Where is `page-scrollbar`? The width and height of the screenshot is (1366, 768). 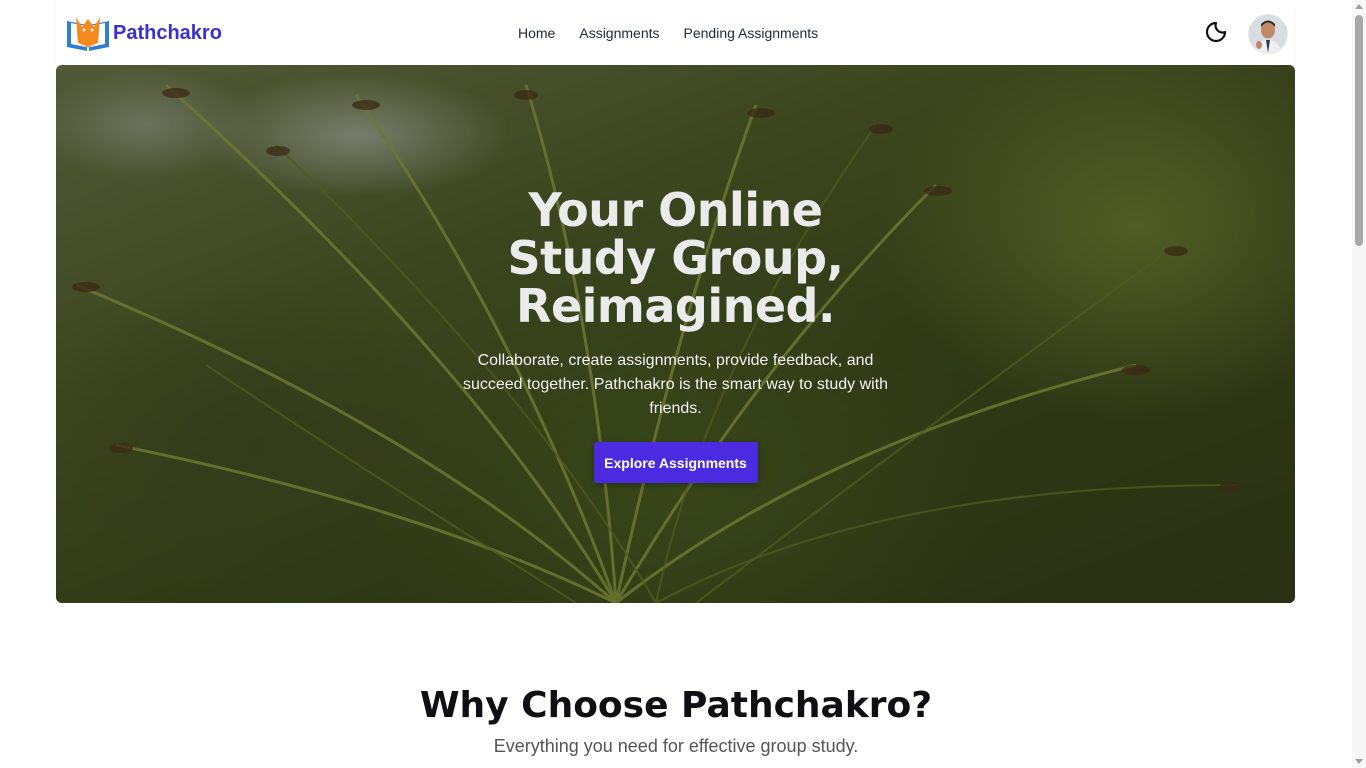
page-scrollbar is located at coordinates (1359, 384).